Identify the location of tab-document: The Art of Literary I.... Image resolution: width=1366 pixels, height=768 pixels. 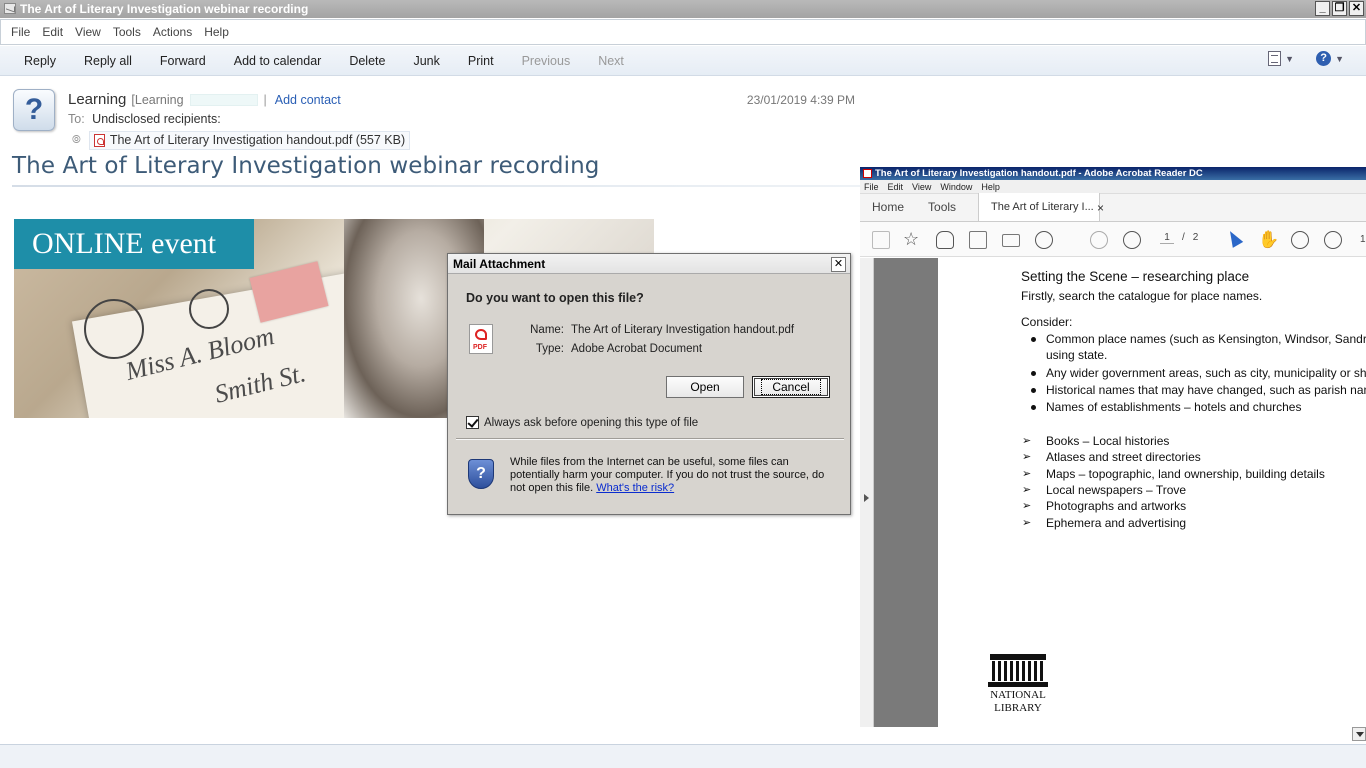
(1039, 207).